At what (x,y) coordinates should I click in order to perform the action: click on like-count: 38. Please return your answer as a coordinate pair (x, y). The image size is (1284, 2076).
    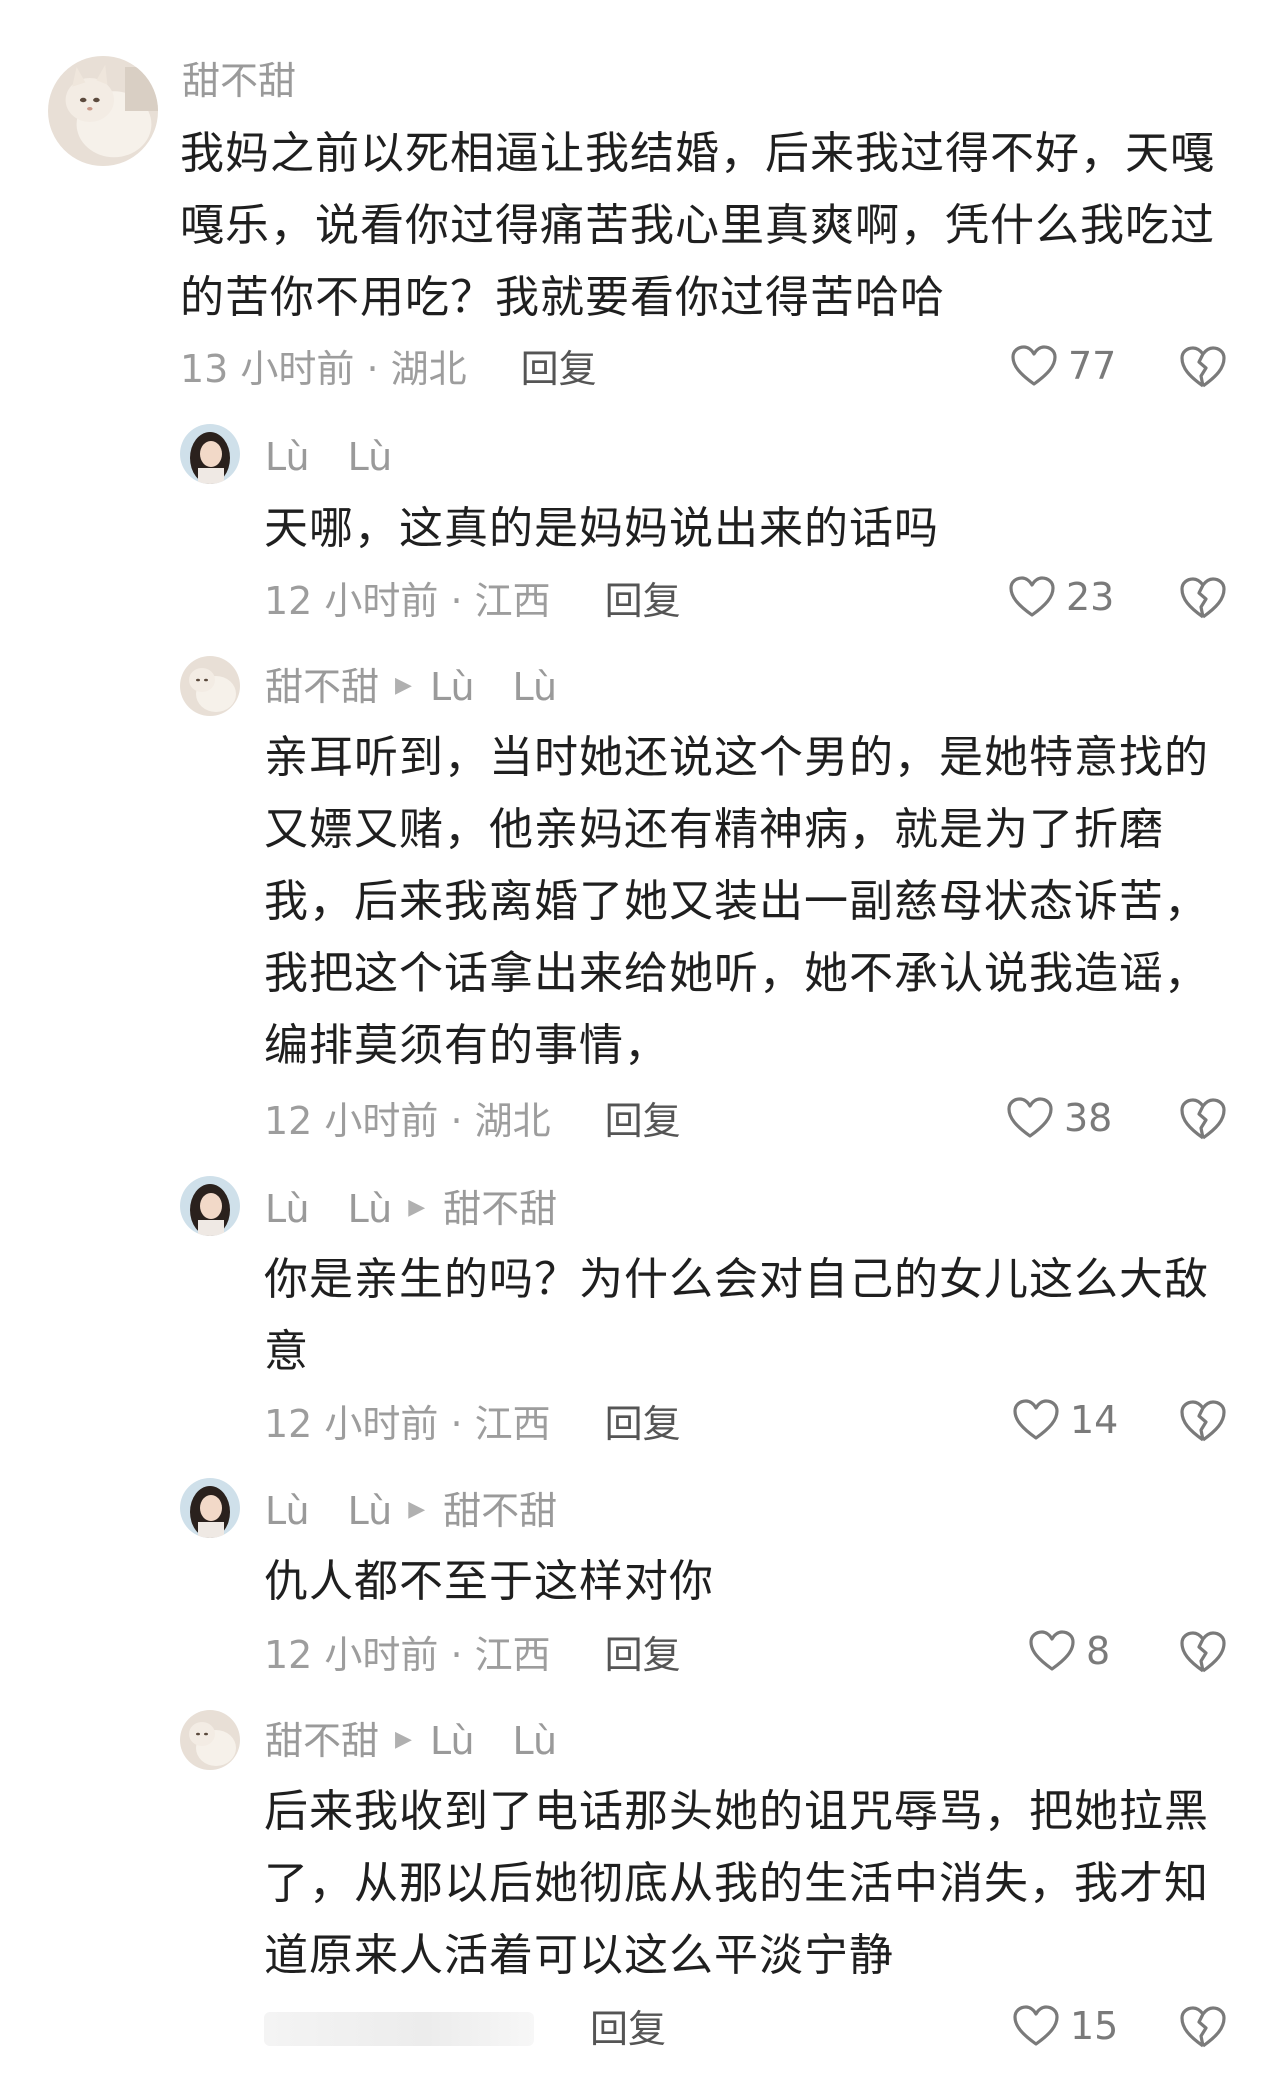
    Looking at the image, I should click on (1088, 1118).